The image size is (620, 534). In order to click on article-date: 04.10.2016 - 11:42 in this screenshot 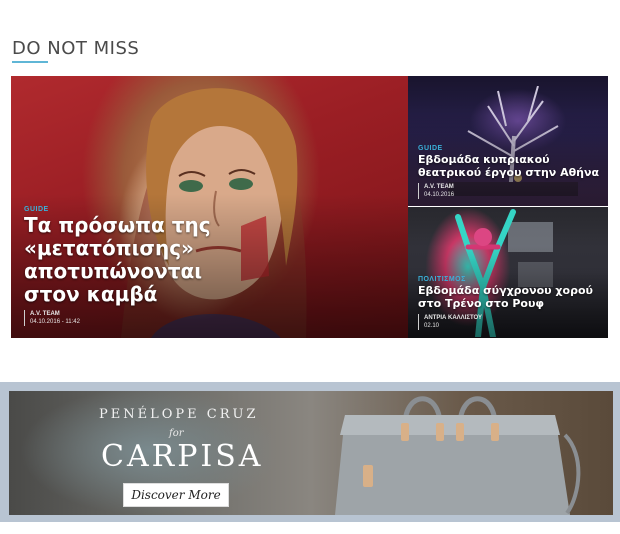, I will do `click(55, 322)`.